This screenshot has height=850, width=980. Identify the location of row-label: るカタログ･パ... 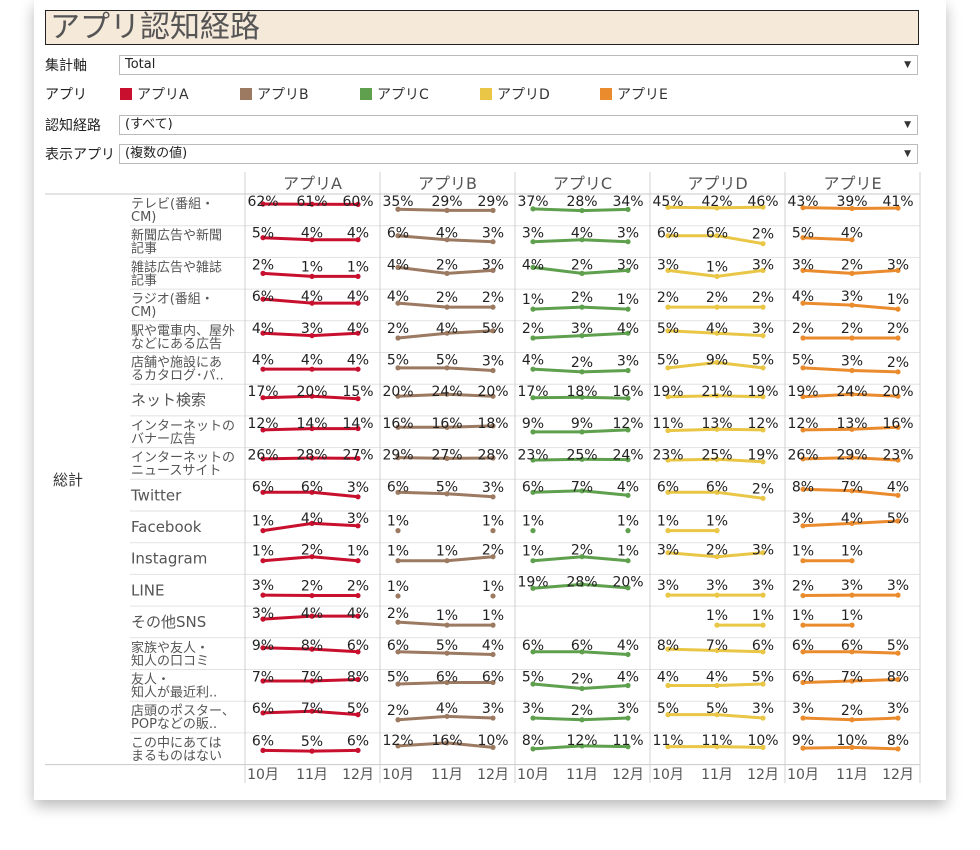
(177, 376).